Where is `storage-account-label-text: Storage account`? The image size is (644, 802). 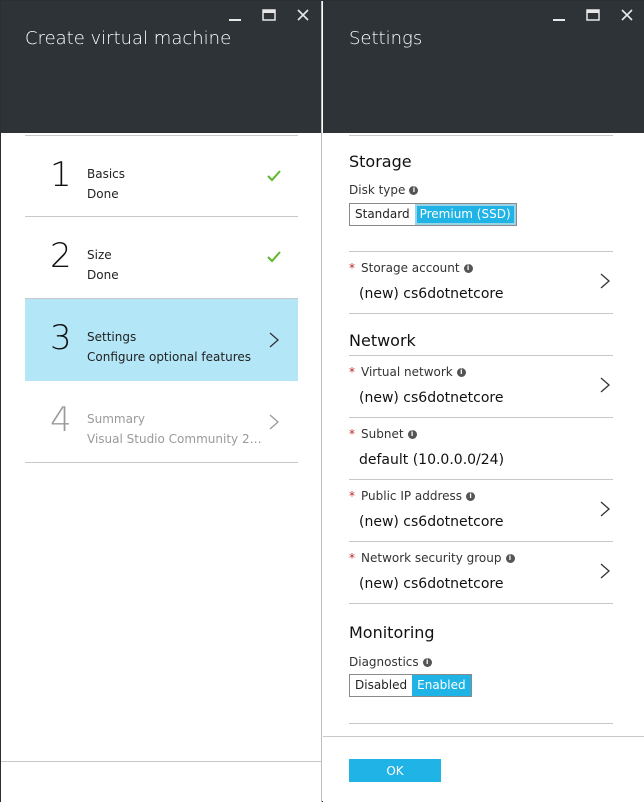 storage-account-label-text: Storage account is located at coordinates (410, 268).